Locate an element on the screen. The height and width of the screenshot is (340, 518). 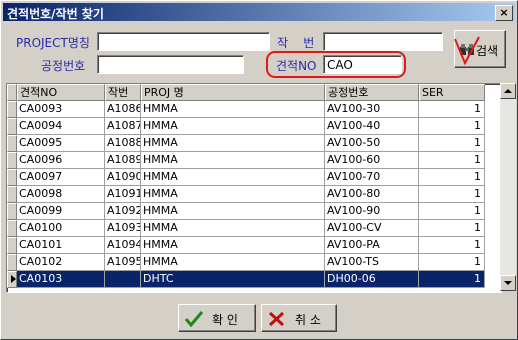
cell-estimate: CA0101 is located at coordinates (61, 245).